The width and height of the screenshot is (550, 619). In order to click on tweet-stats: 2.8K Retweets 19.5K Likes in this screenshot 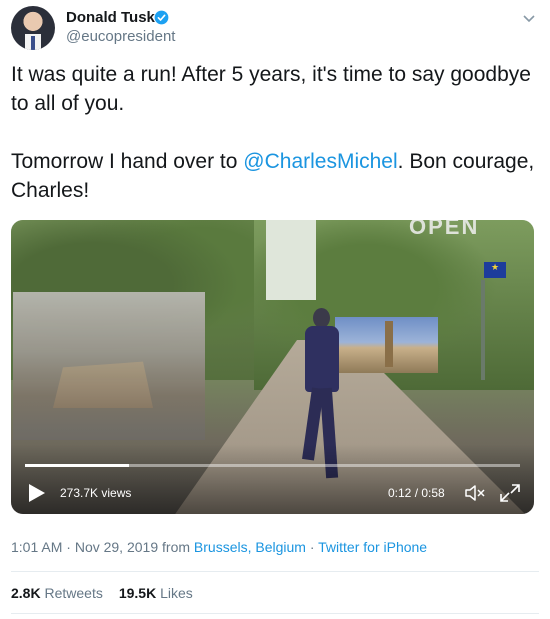, I will do `click(102, 593)`.